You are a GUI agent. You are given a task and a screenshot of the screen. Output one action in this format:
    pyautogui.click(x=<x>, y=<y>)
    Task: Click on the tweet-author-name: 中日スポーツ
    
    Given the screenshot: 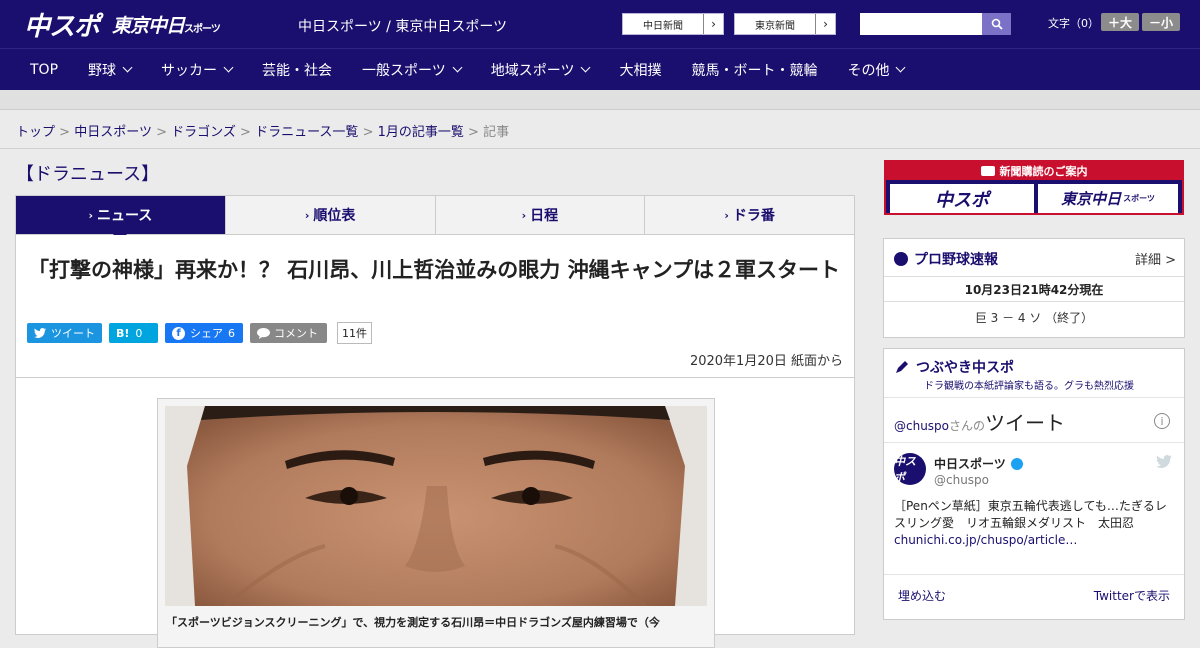 What is the action you would take?
    pyautogui.click(x=978, y=463)
    